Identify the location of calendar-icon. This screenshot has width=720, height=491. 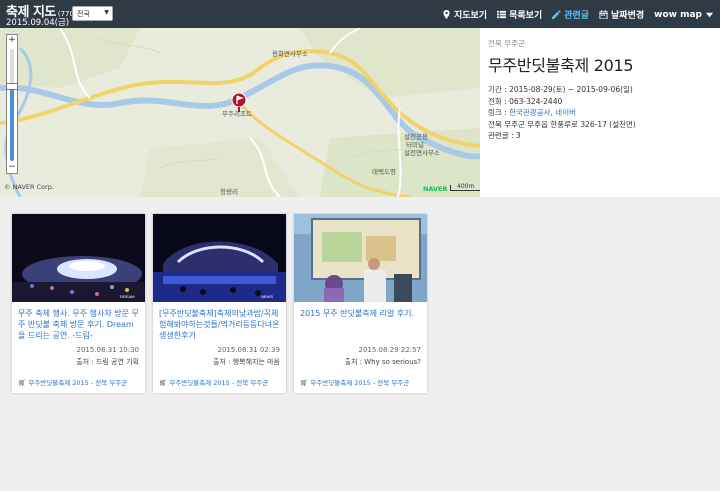
(603, 14).